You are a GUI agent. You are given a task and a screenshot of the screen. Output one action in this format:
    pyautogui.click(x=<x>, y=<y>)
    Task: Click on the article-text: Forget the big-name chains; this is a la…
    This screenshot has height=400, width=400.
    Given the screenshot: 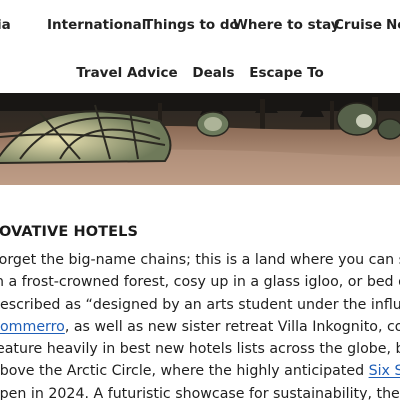 What is the action you would take?
    pyautogui.click(x=200, y=260)
    